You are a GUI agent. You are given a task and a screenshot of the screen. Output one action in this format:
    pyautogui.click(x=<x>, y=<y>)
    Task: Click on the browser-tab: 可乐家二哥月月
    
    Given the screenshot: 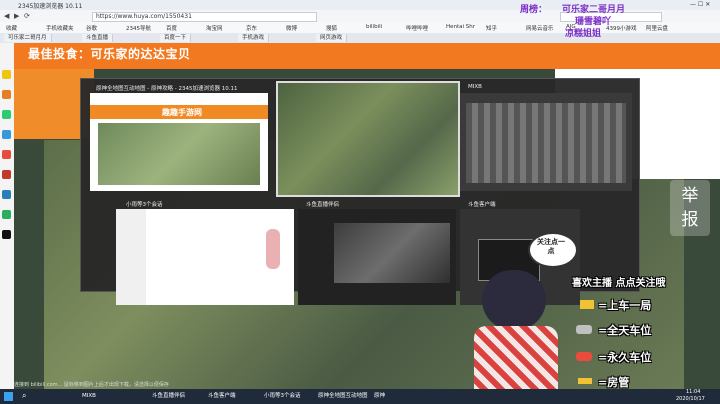 What is the action you would take?
    pyautogui.click(x=28, y=38)
    